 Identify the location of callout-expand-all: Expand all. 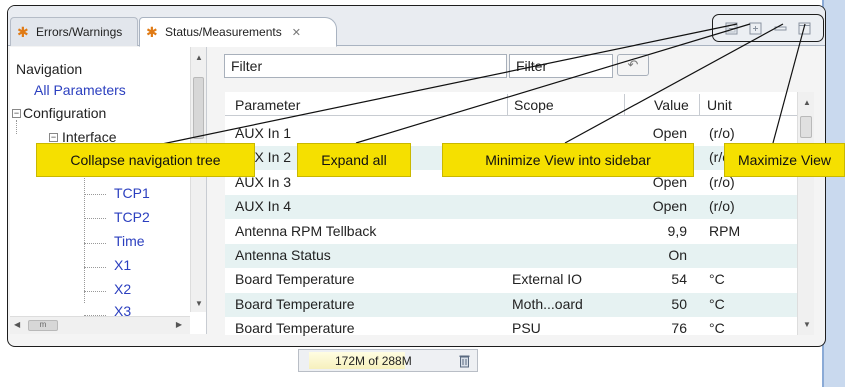
(354, 160).